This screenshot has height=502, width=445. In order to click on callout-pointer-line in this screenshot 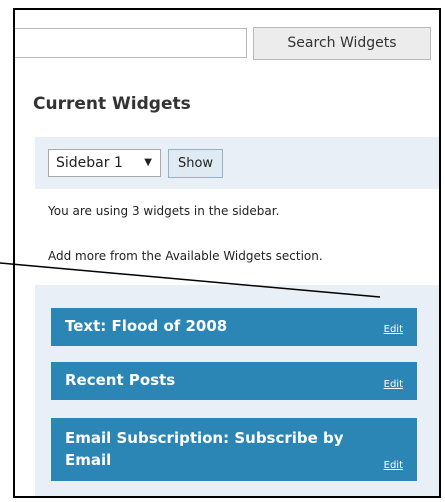, I will do `click(190, 280)`.